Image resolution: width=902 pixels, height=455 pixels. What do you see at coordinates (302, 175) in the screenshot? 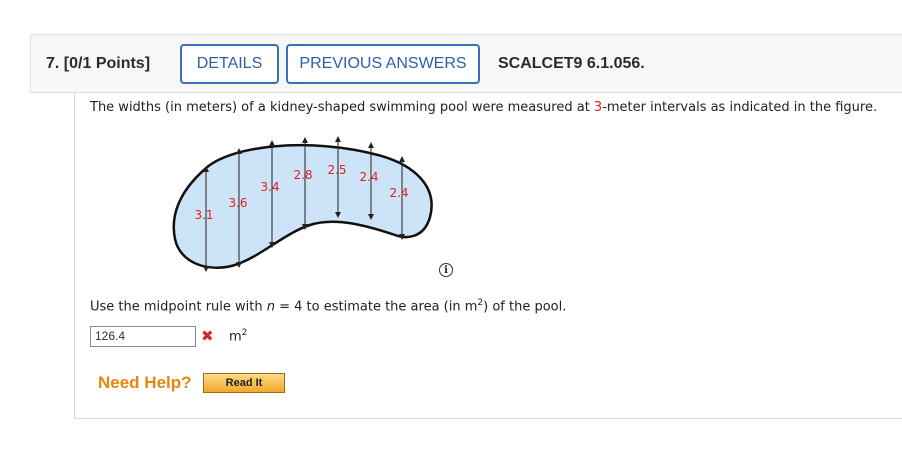
I see `width-label: 2.8` at bounding box center [302, 175].